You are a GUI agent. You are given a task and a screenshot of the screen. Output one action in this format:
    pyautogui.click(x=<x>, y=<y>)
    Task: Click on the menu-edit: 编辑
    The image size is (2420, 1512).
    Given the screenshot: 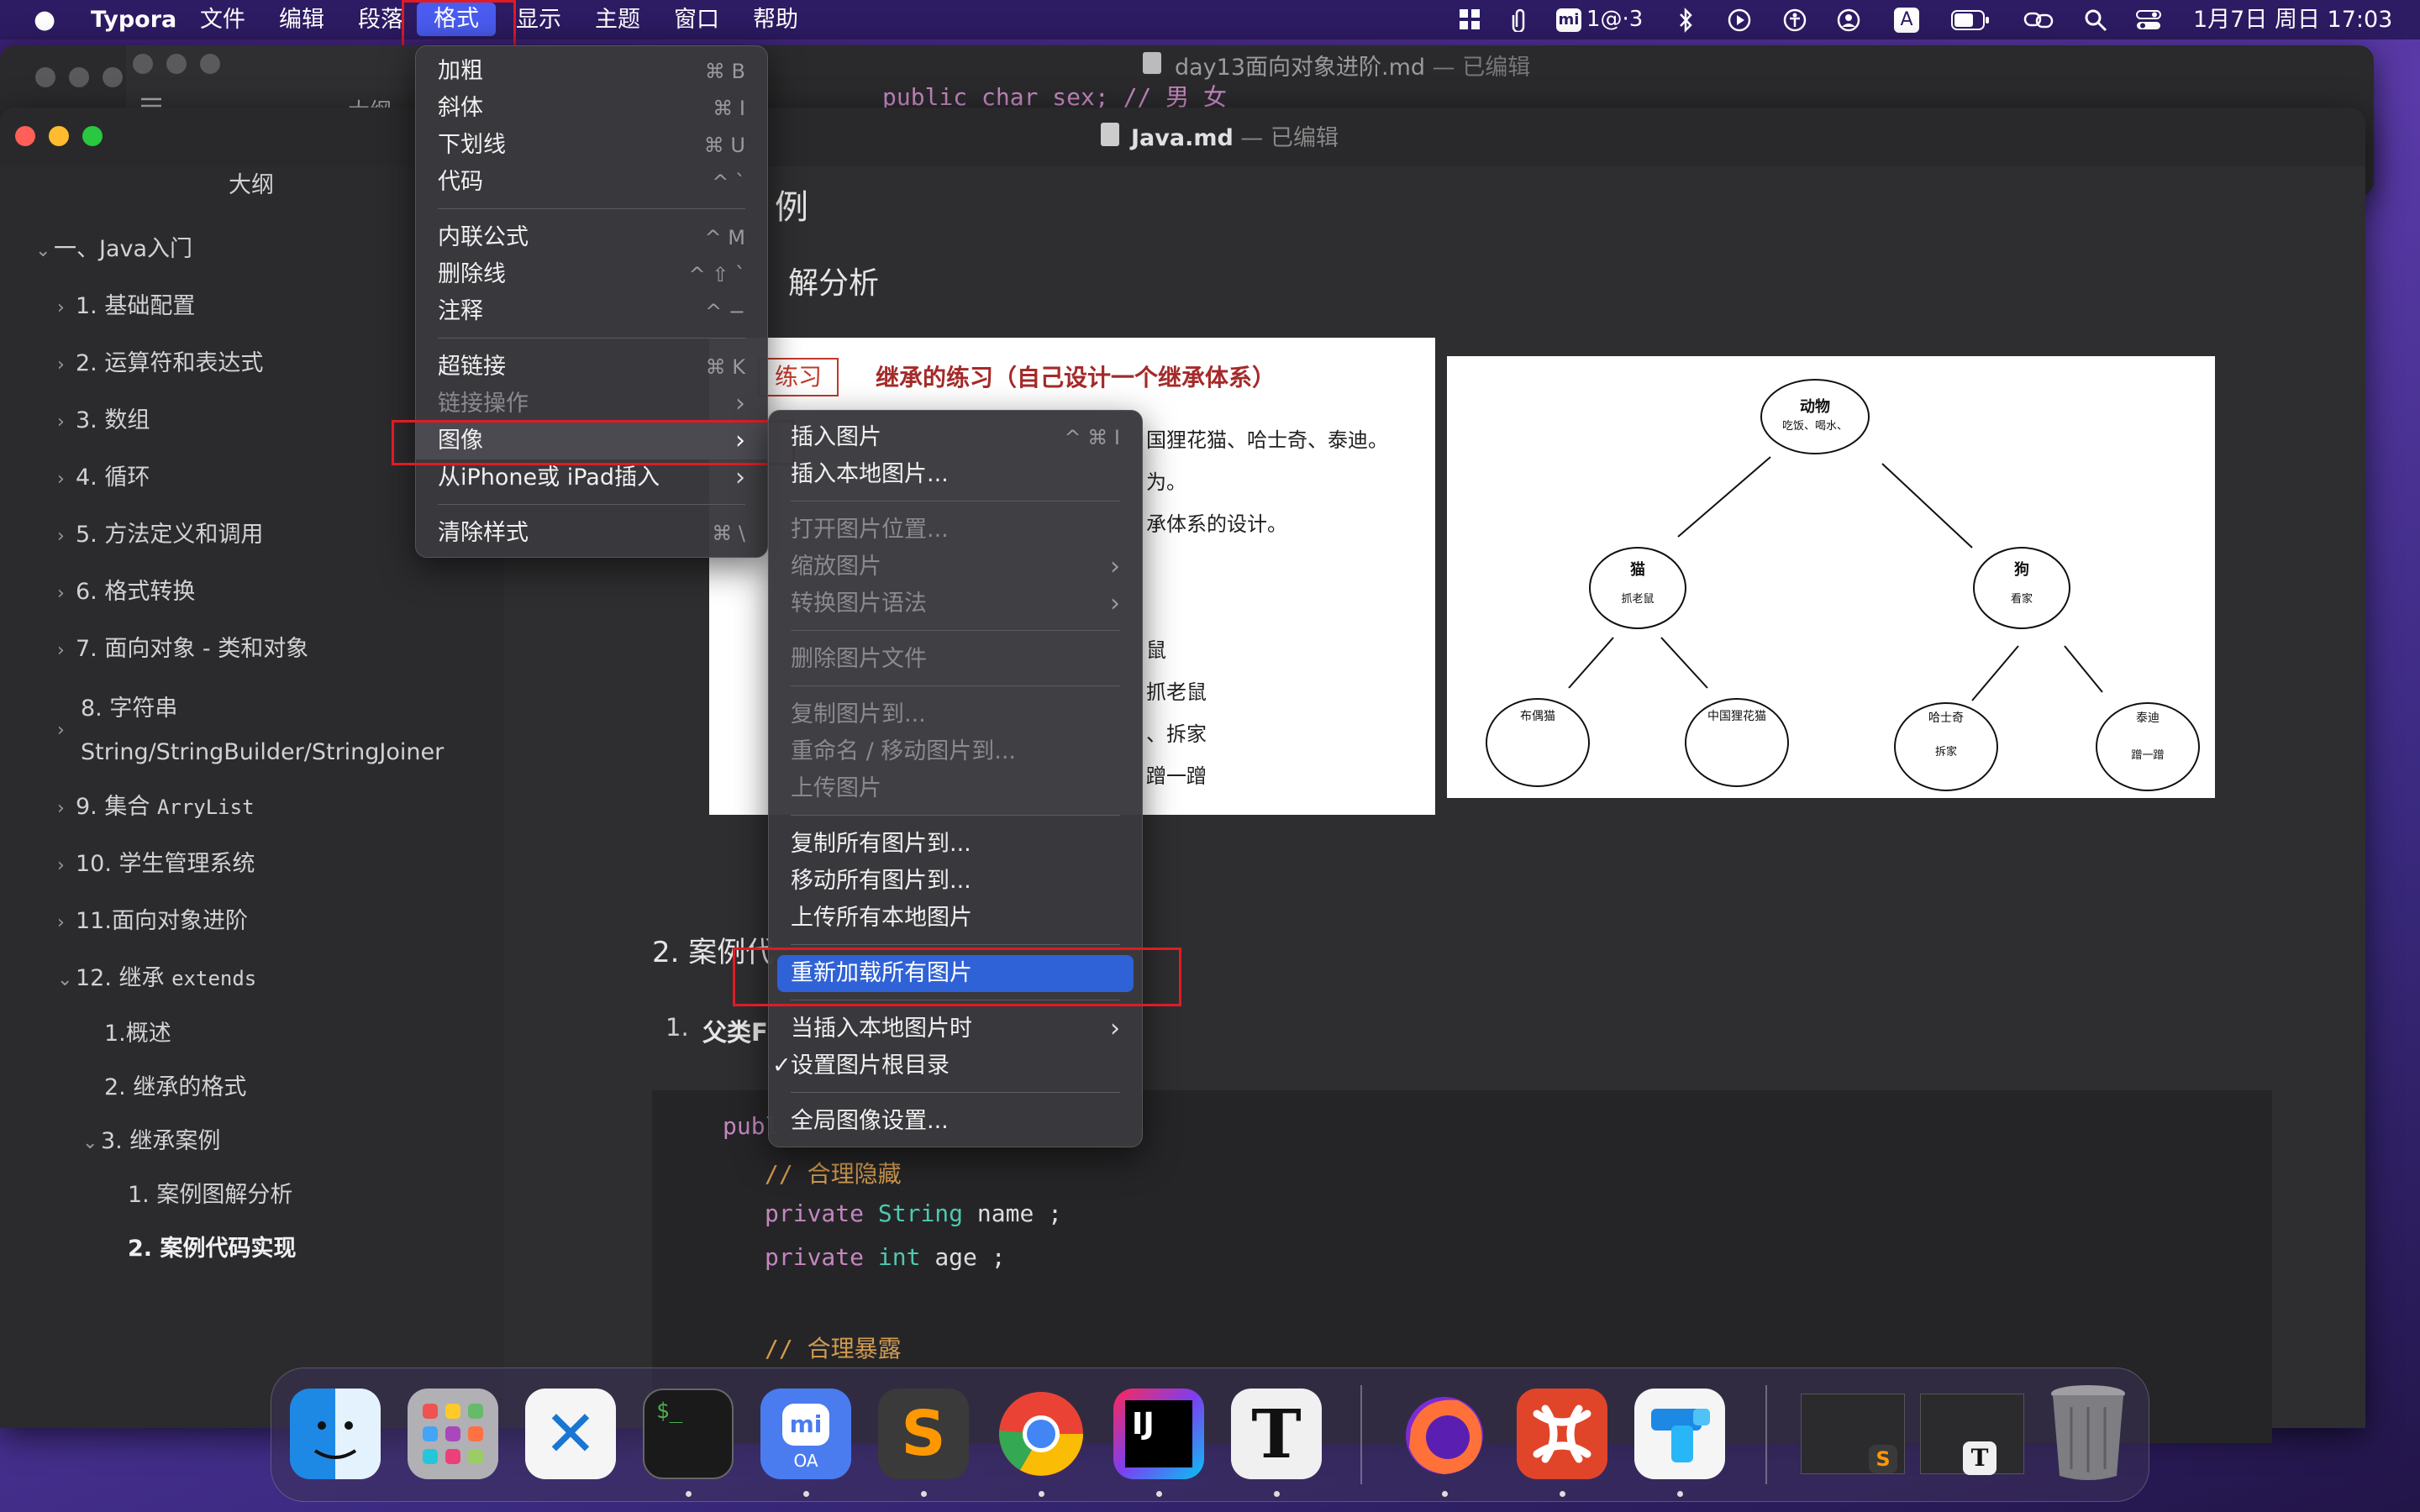 What is the action you would take?
    pyautogui.click(x=301, y=19)
    